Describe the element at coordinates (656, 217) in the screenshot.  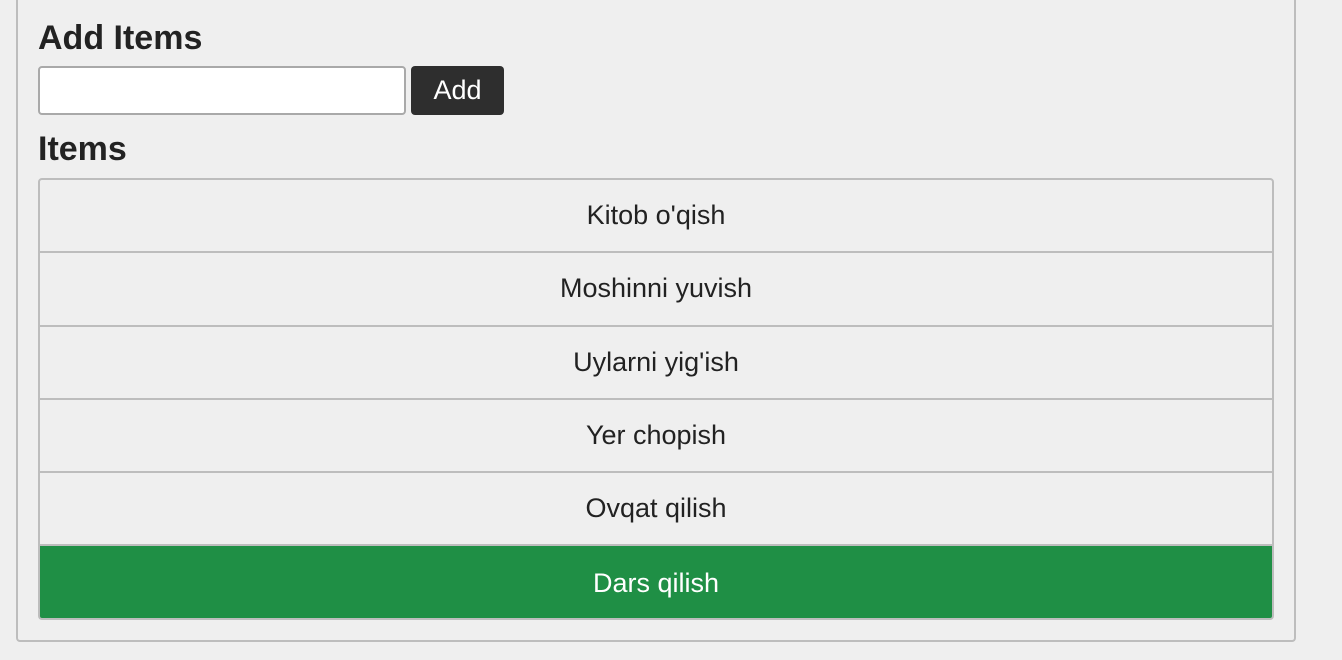
I see `list-item: Kitob o'qish` at that location.